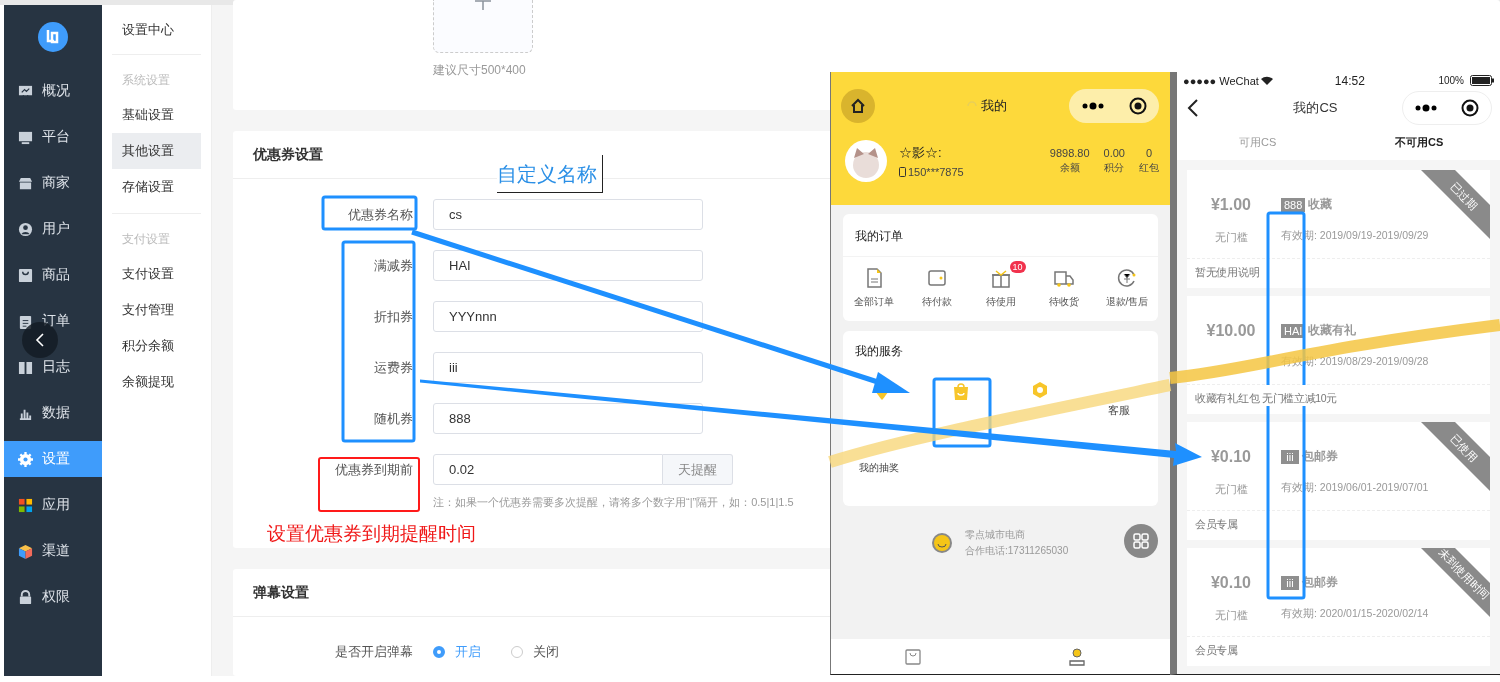  What do you see at coordinates (1230, 205) in the screenshot?
I see `coupon-amount: ¥1.00` at bounding box center [1230, 205].